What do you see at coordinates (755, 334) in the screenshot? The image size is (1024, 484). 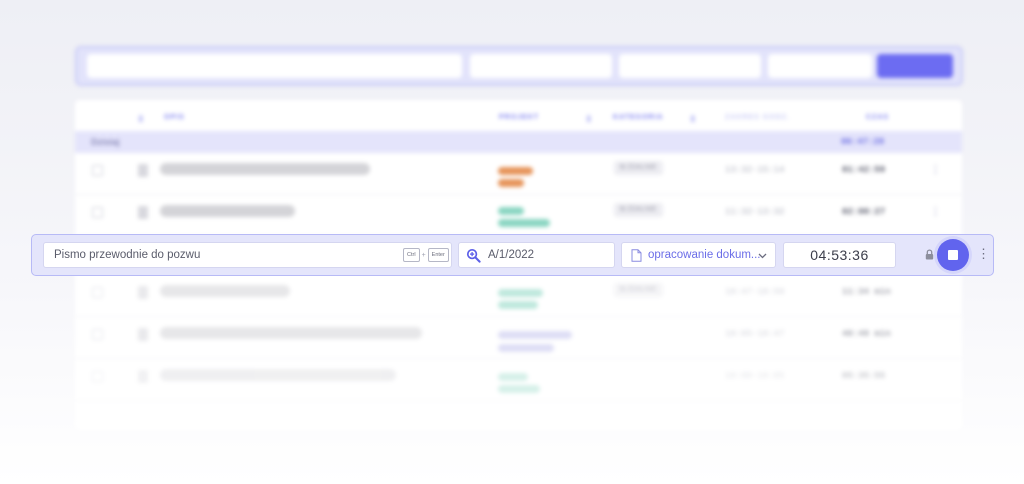 I see `time-range: 10:05-10:47` at bounding box center [755, 334].